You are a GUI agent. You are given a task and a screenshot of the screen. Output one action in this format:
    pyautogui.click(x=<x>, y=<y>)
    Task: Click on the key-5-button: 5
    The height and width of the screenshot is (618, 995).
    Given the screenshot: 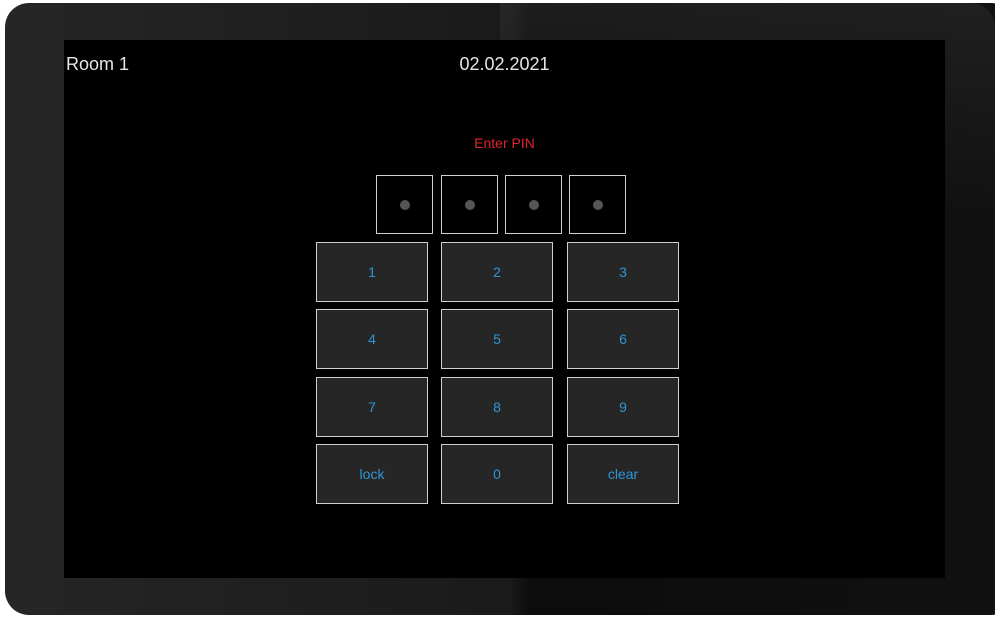 What is the action you would take?
    pyautogui.click(x=497, y=339)
    